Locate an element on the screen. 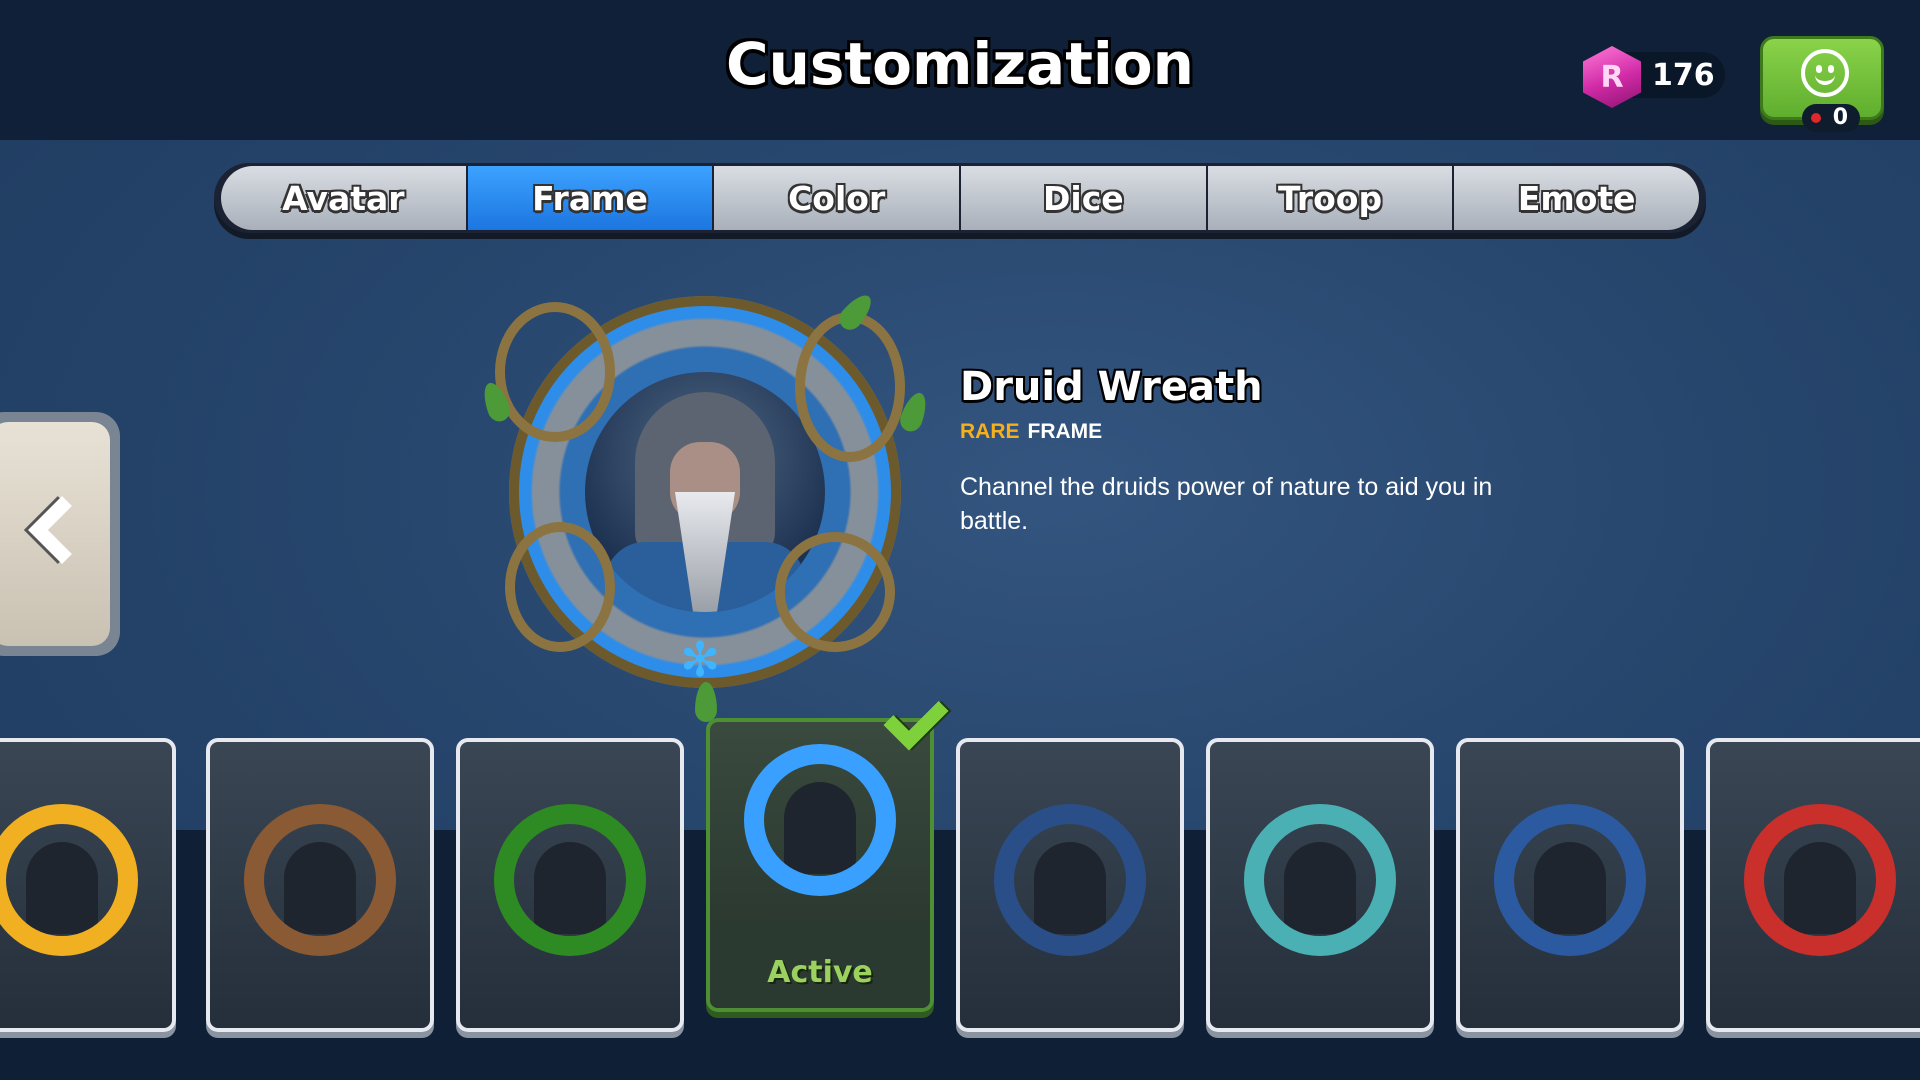 This screenshot has height=1080, width=1920. frame-name: Druid Wreath is located at coordinates (1111, 387).